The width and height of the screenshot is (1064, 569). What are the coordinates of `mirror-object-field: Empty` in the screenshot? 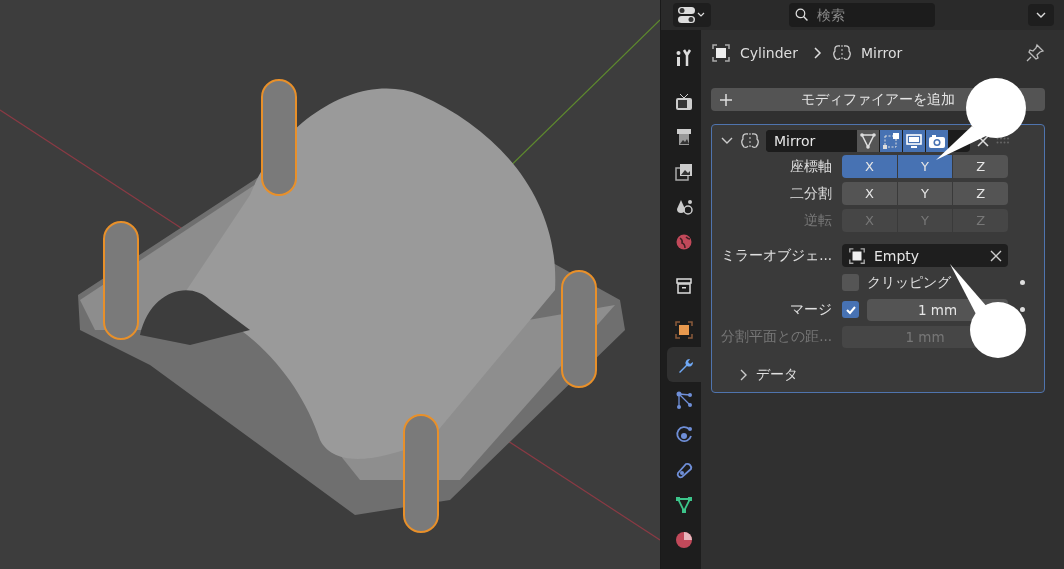 It's located at (925, 255).